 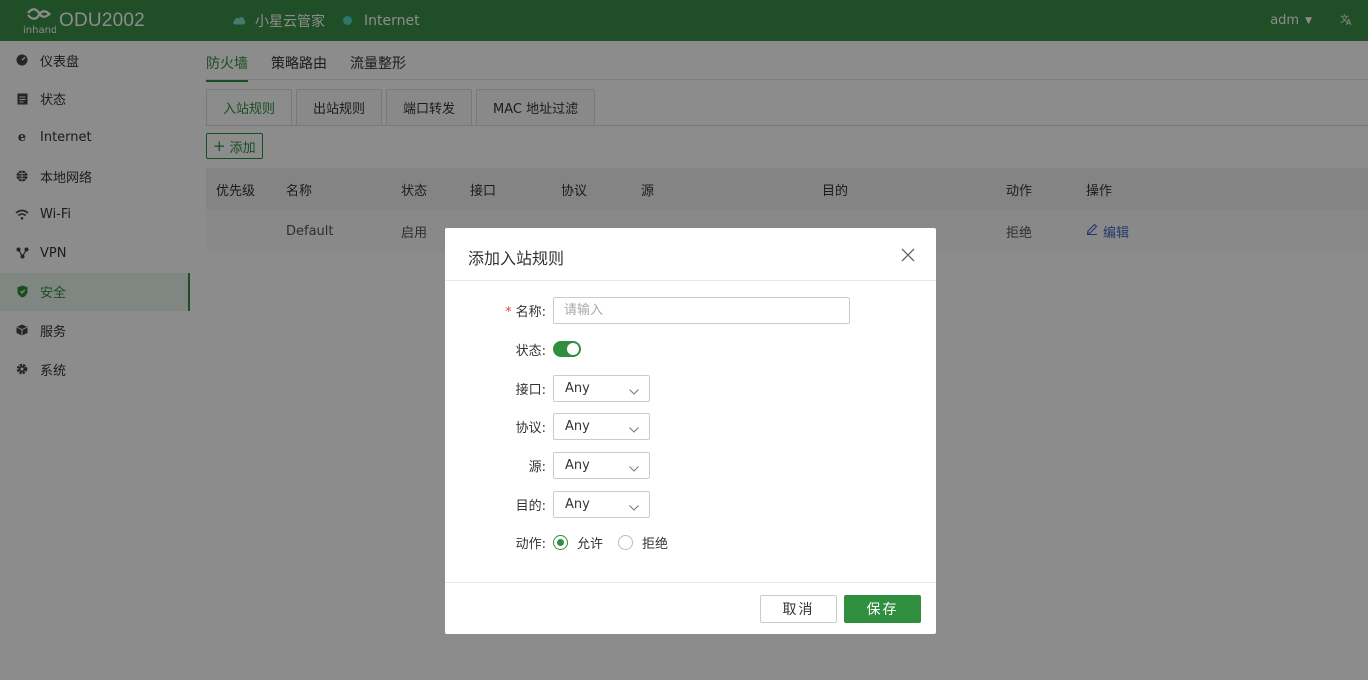 I want to click on dialog-header-divider, so click(x=690, y=280).